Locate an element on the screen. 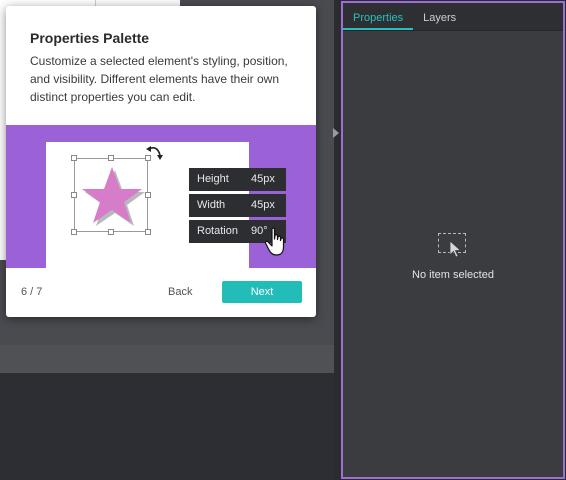  selection-cursor-icon is located at coordinates (453, 246).